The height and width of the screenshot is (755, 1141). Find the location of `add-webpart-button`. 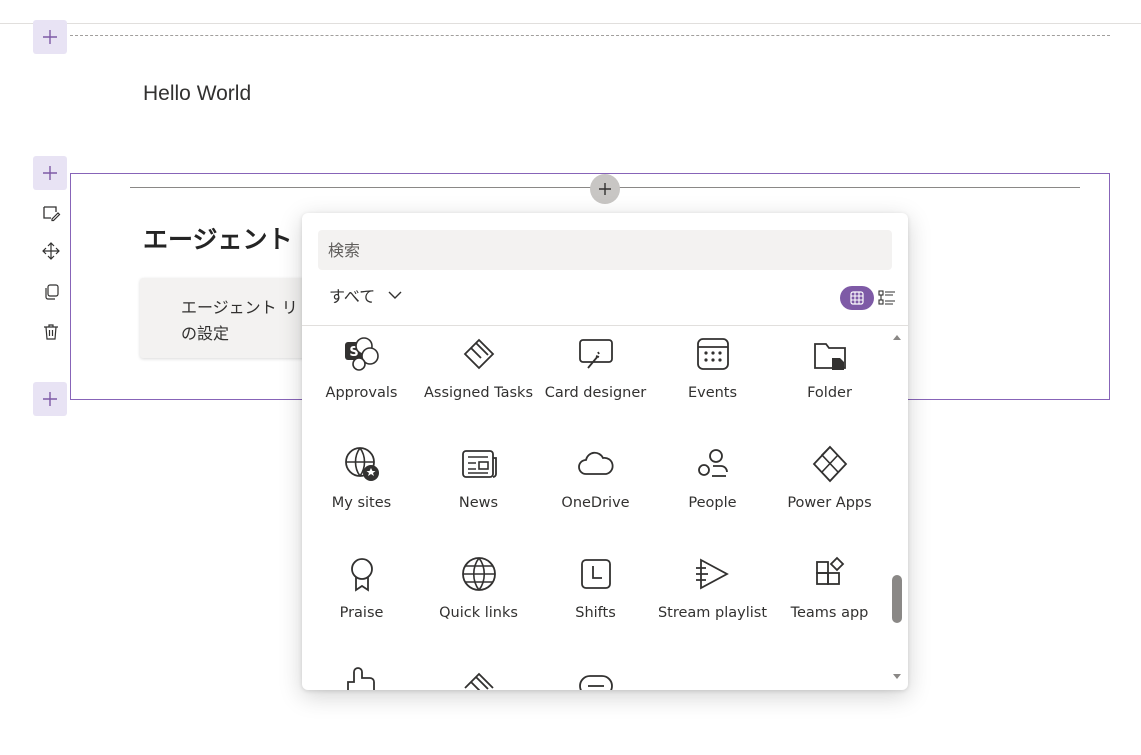

add-webpart-button is located at coordinates (605, 189).